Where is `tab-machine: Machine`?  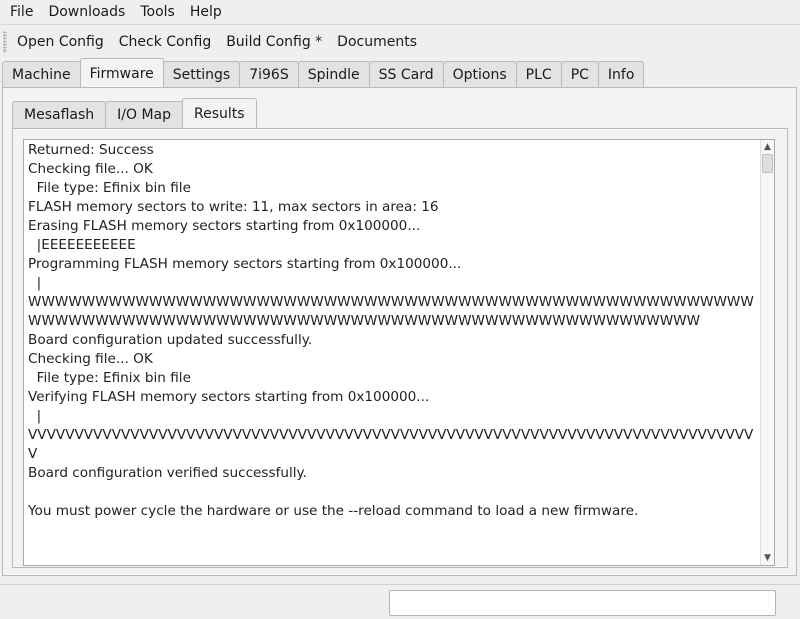
tab-machine: Machine is located at coordinates (41, 74).